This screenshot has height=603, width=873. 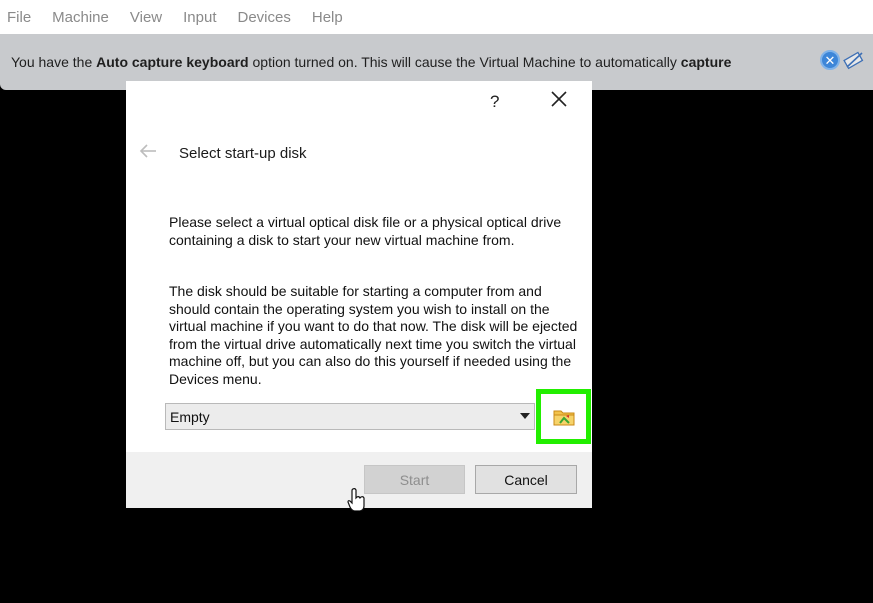 What do you see at coordinates (243, 153) in the screenshot?
I see `dialog-title: Select start-up disk` at bounding box center [243, 153].